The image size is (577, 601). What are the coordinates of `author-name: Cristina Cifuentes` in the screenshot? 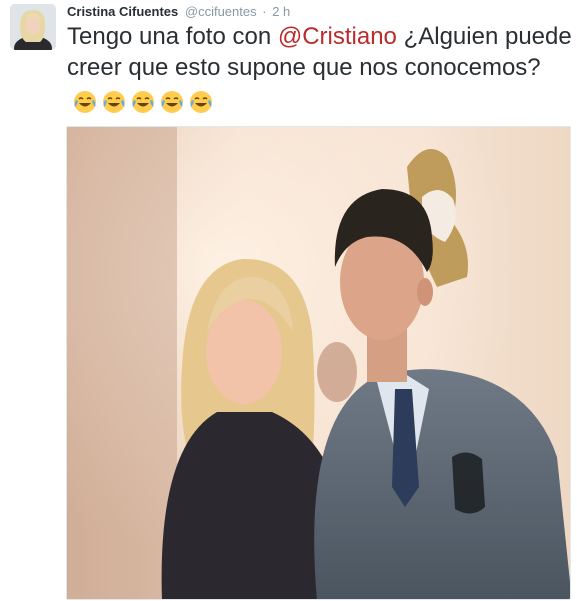 It's located at (122, 11).